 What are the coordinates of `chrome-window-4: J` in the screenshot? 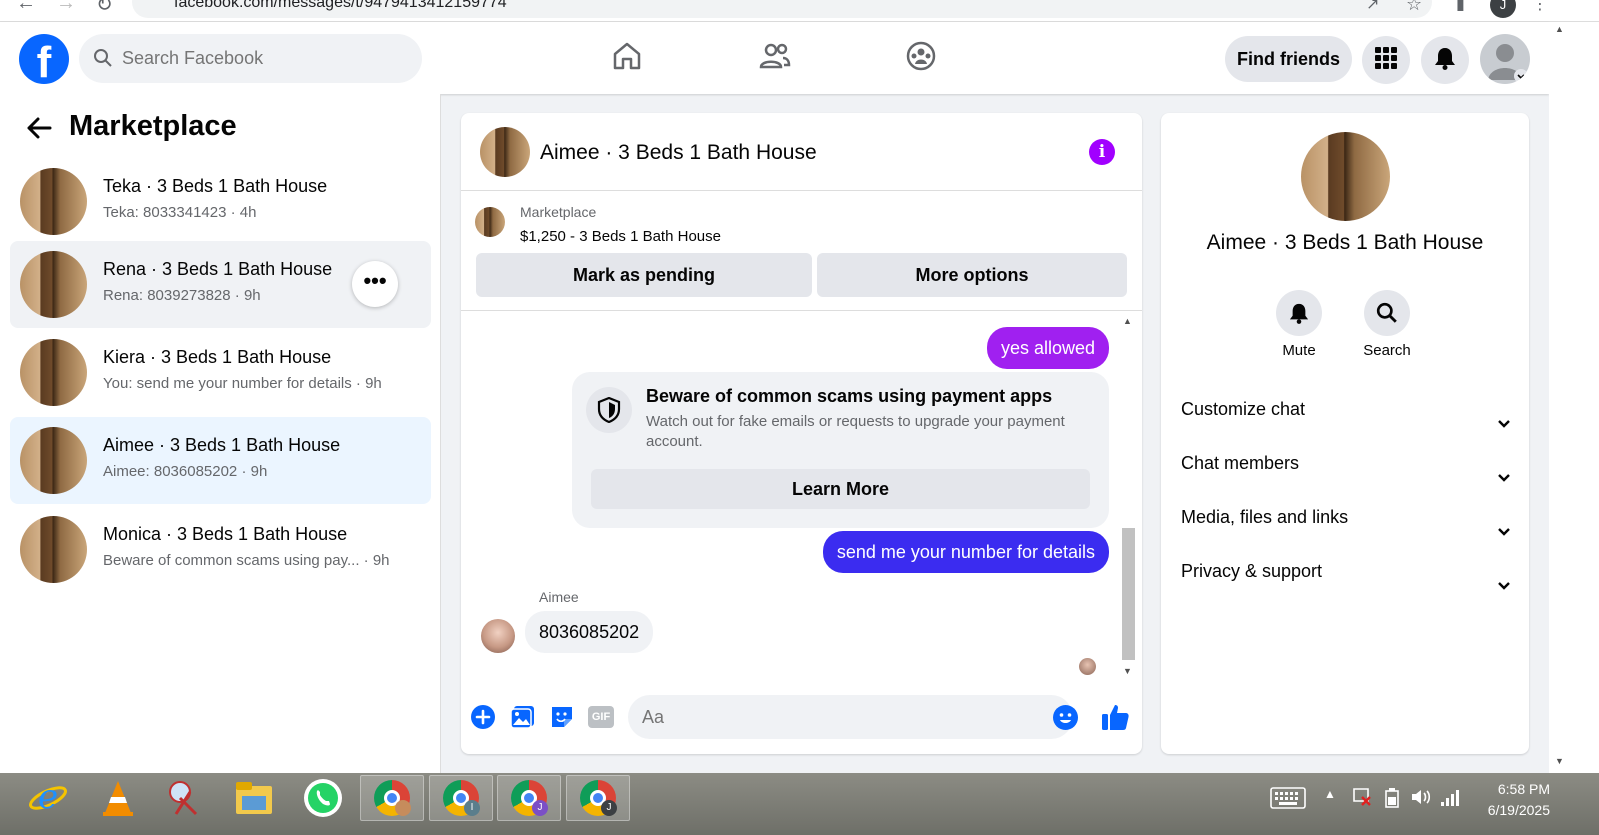 It's located at (598, 798).